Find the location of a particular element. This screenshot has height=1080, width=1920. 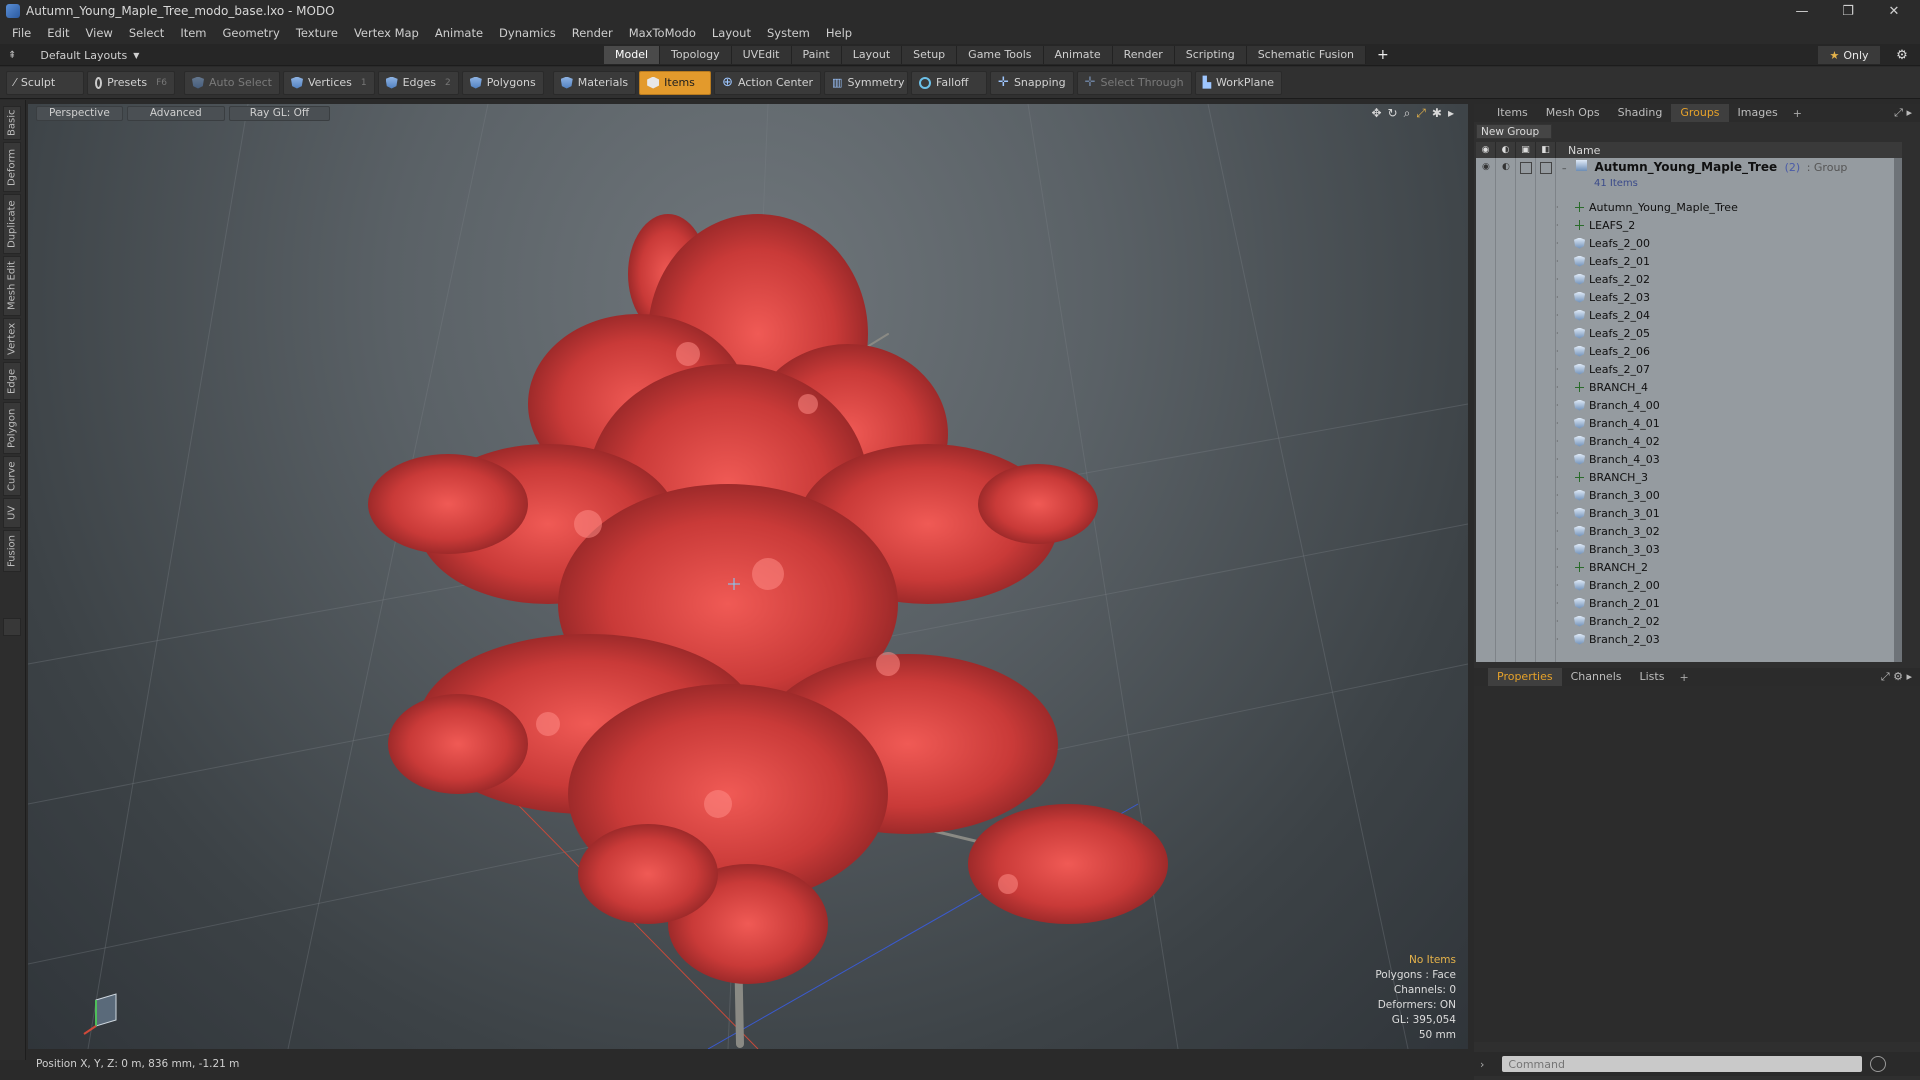

fit-icon: ⤢ is located at coordinates (1421, 113).